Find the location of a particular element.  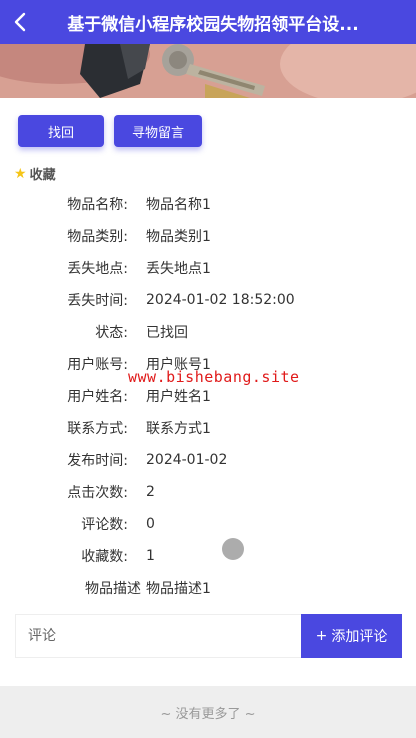

touch-indicator is located at coordinates (233, 549).